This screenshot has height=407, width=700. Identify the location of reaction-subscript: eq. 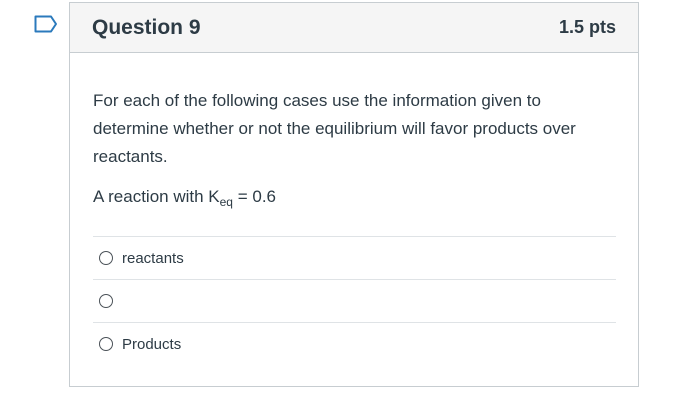
(226, 202).